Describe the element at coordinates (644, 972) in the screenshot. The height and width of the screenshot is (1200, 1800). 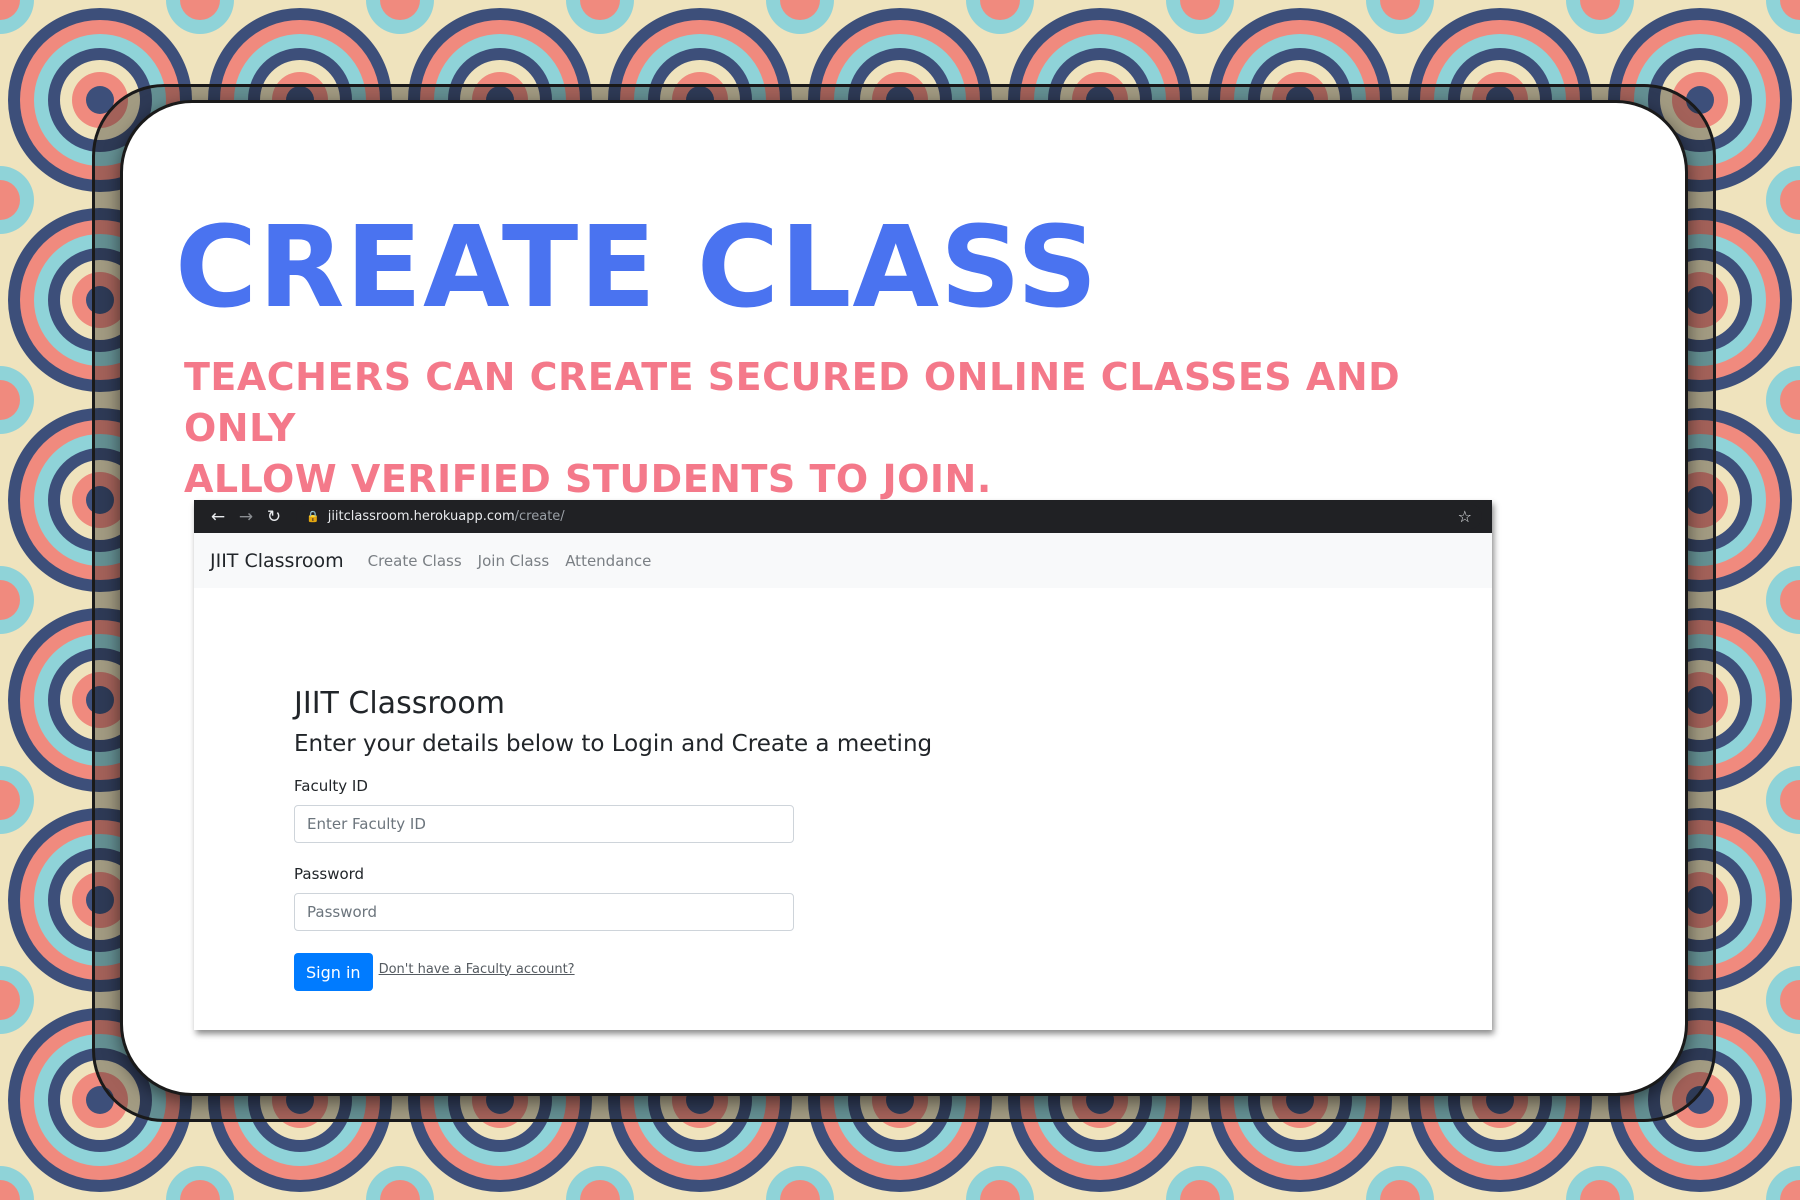
I see `form-actions: Sign in Don't have a Faculty account?` at that location.